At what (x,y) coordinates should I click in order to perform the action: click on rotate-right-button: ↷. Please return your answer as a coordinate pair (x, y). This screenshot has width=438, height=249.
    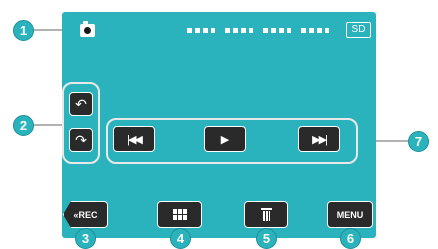
    Looking at the image, I should click on (81, 140).